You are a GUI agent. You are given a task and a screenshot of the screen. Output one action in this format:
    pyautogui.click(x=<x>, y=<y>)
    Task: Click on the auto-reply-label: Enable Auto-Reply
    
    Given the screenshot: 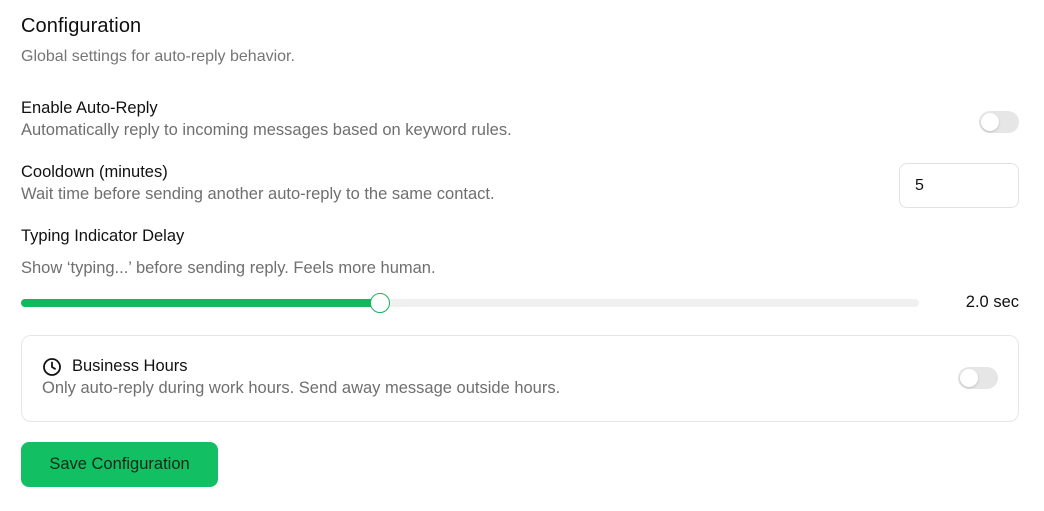 What is the action you would take?
    pyautogui.click(x=89, y=108)
    